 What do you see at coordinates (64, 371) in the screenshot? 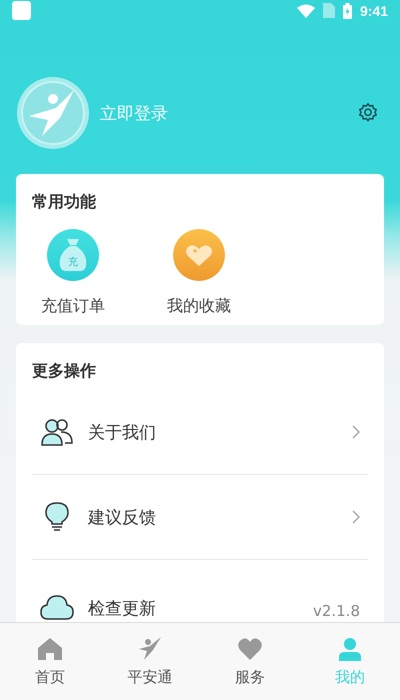
I see `section-title: 更多操作` at bounding box center [64, 371].